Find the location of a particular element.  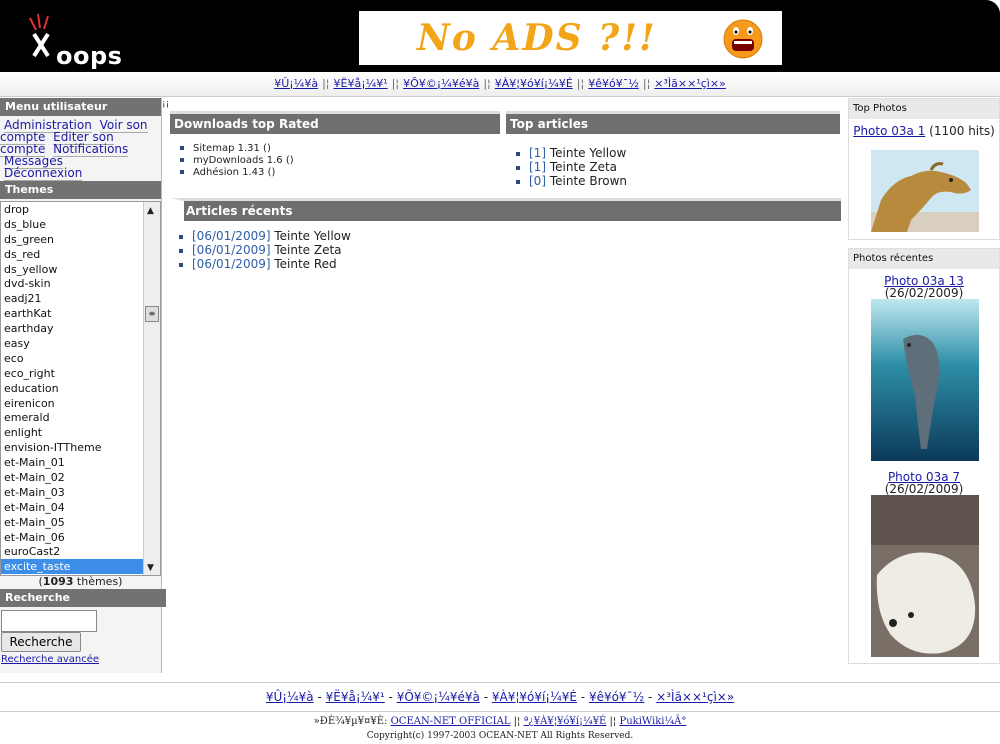

shouting-smiley-icon is located at coordinates (743, 39).